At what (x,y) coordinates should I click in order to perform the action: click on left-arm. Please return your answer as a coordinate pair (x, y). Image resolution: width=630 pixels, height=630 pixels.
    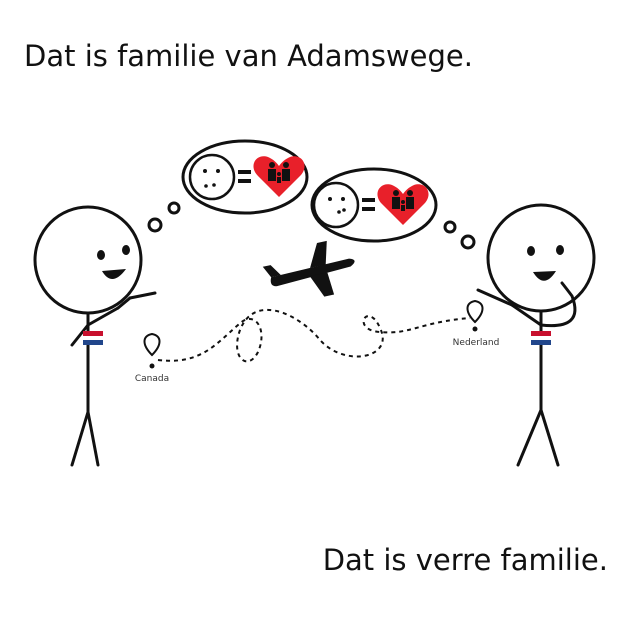
    Looking at the image, I should click on (142, 295).